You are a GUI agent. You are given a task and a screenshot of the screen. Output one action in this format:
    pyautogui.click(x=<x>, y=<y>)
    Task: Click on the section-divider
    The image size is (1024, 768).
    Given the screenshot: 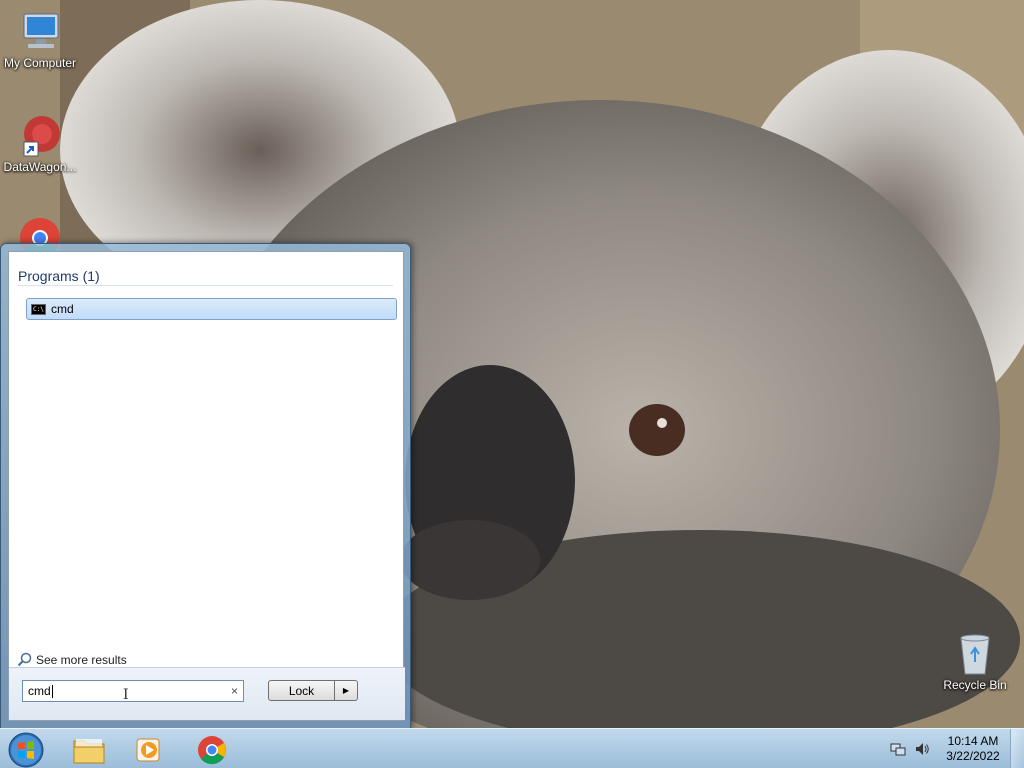 What is the action you would take?
    pyautogui.click(x=205, y=285)
    